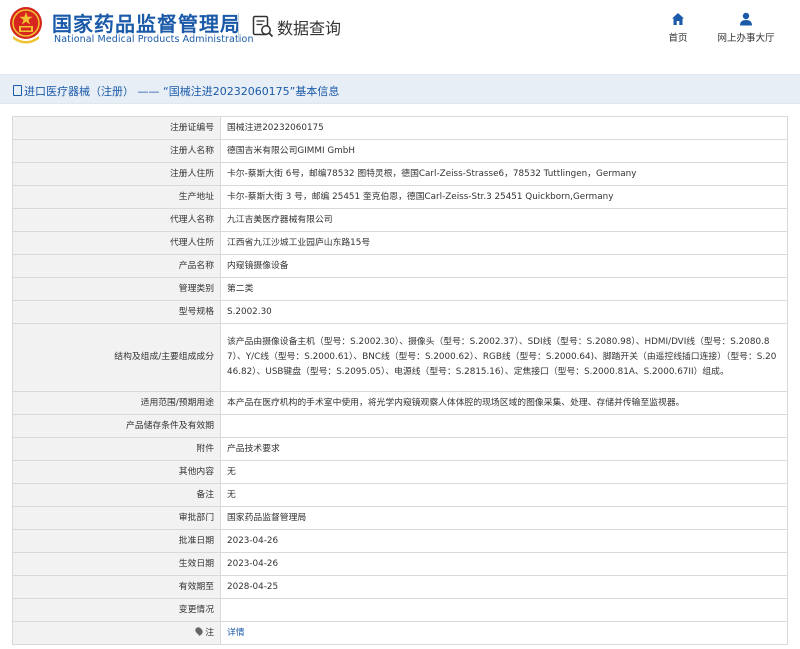  Describe the element at coordinates (238, 27) in the screenshot. I see `header-divider` at that location.